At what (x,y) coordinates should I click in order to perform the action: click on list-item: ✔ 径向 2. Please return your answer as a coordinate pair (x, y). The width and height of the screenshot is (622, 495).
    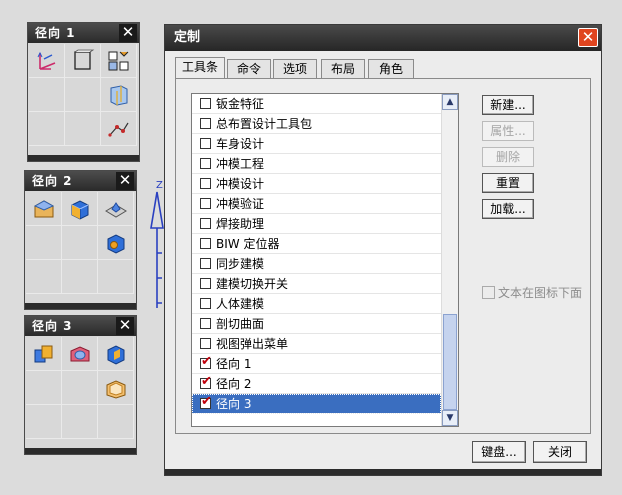
    Looking at the image, I should click on (316, 384).